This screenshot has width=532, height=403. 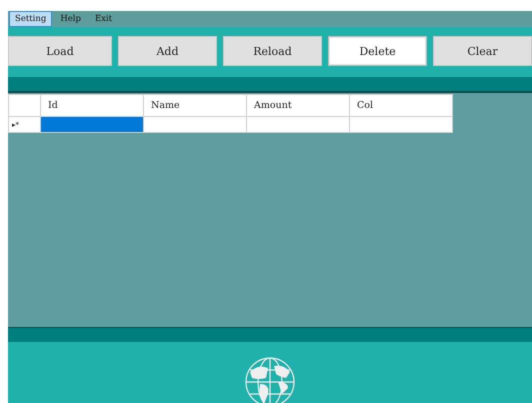 What do you see at coordinates (195, 105) in the screenshot?
I see `column-header: Name` at bounding box center [195, 105].